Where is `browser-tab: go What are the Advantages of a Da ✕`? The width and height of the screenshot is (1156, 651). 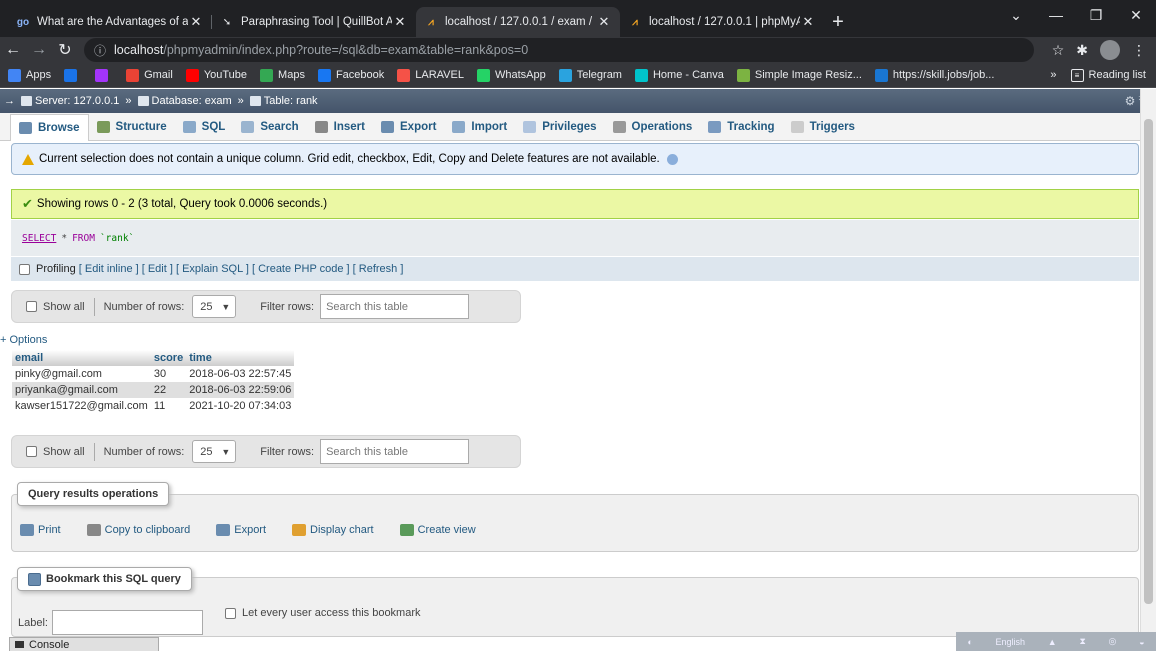 browser-tab: go What are the Advantages of a Da ✕ is located at coordinates (110, 22).